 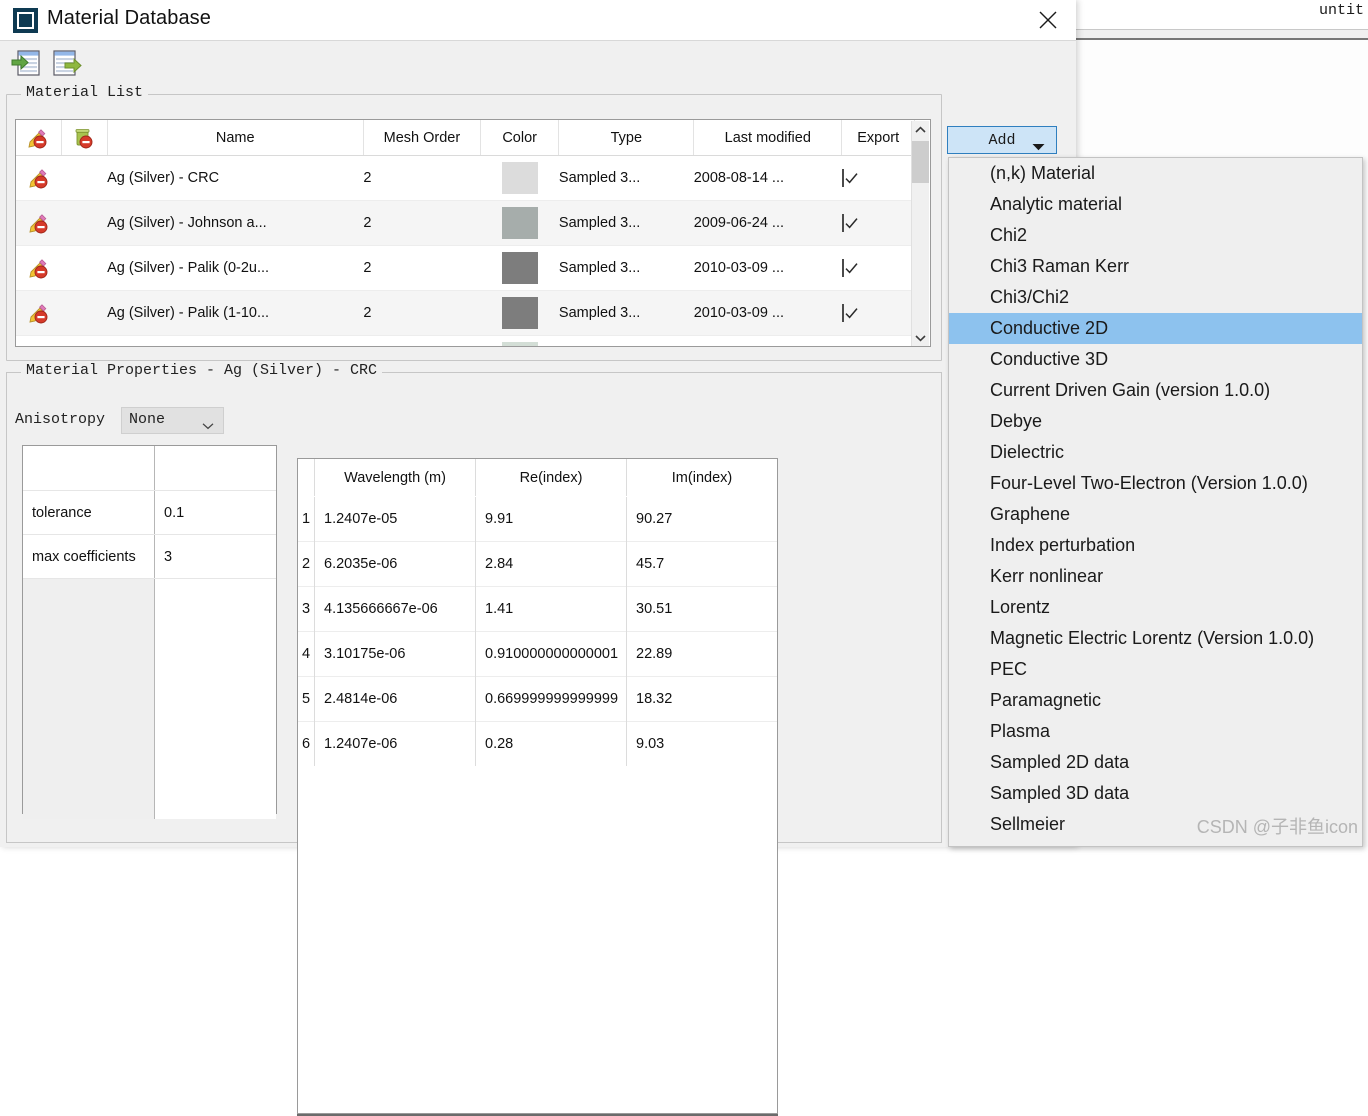 What do you see at coordinates (202, 370) in the screenshot?
I see `material-properties-legend: Material Properties - Ag (Silver) - CRC` at bounding box center [202, 370].